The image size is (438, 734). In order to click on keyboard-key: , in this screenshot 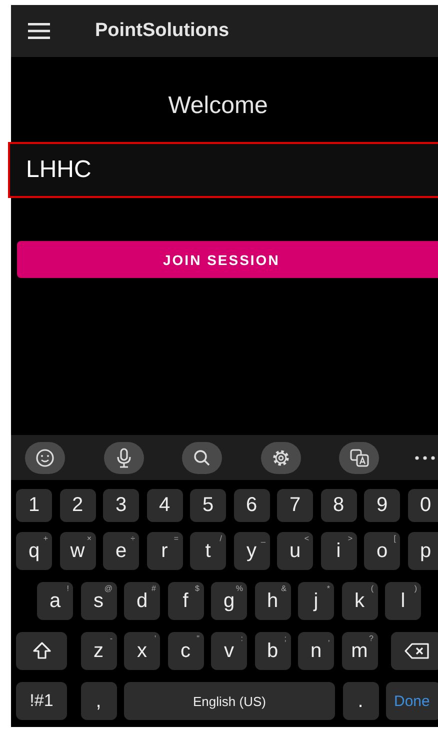, I will do `click(98, 701)`.